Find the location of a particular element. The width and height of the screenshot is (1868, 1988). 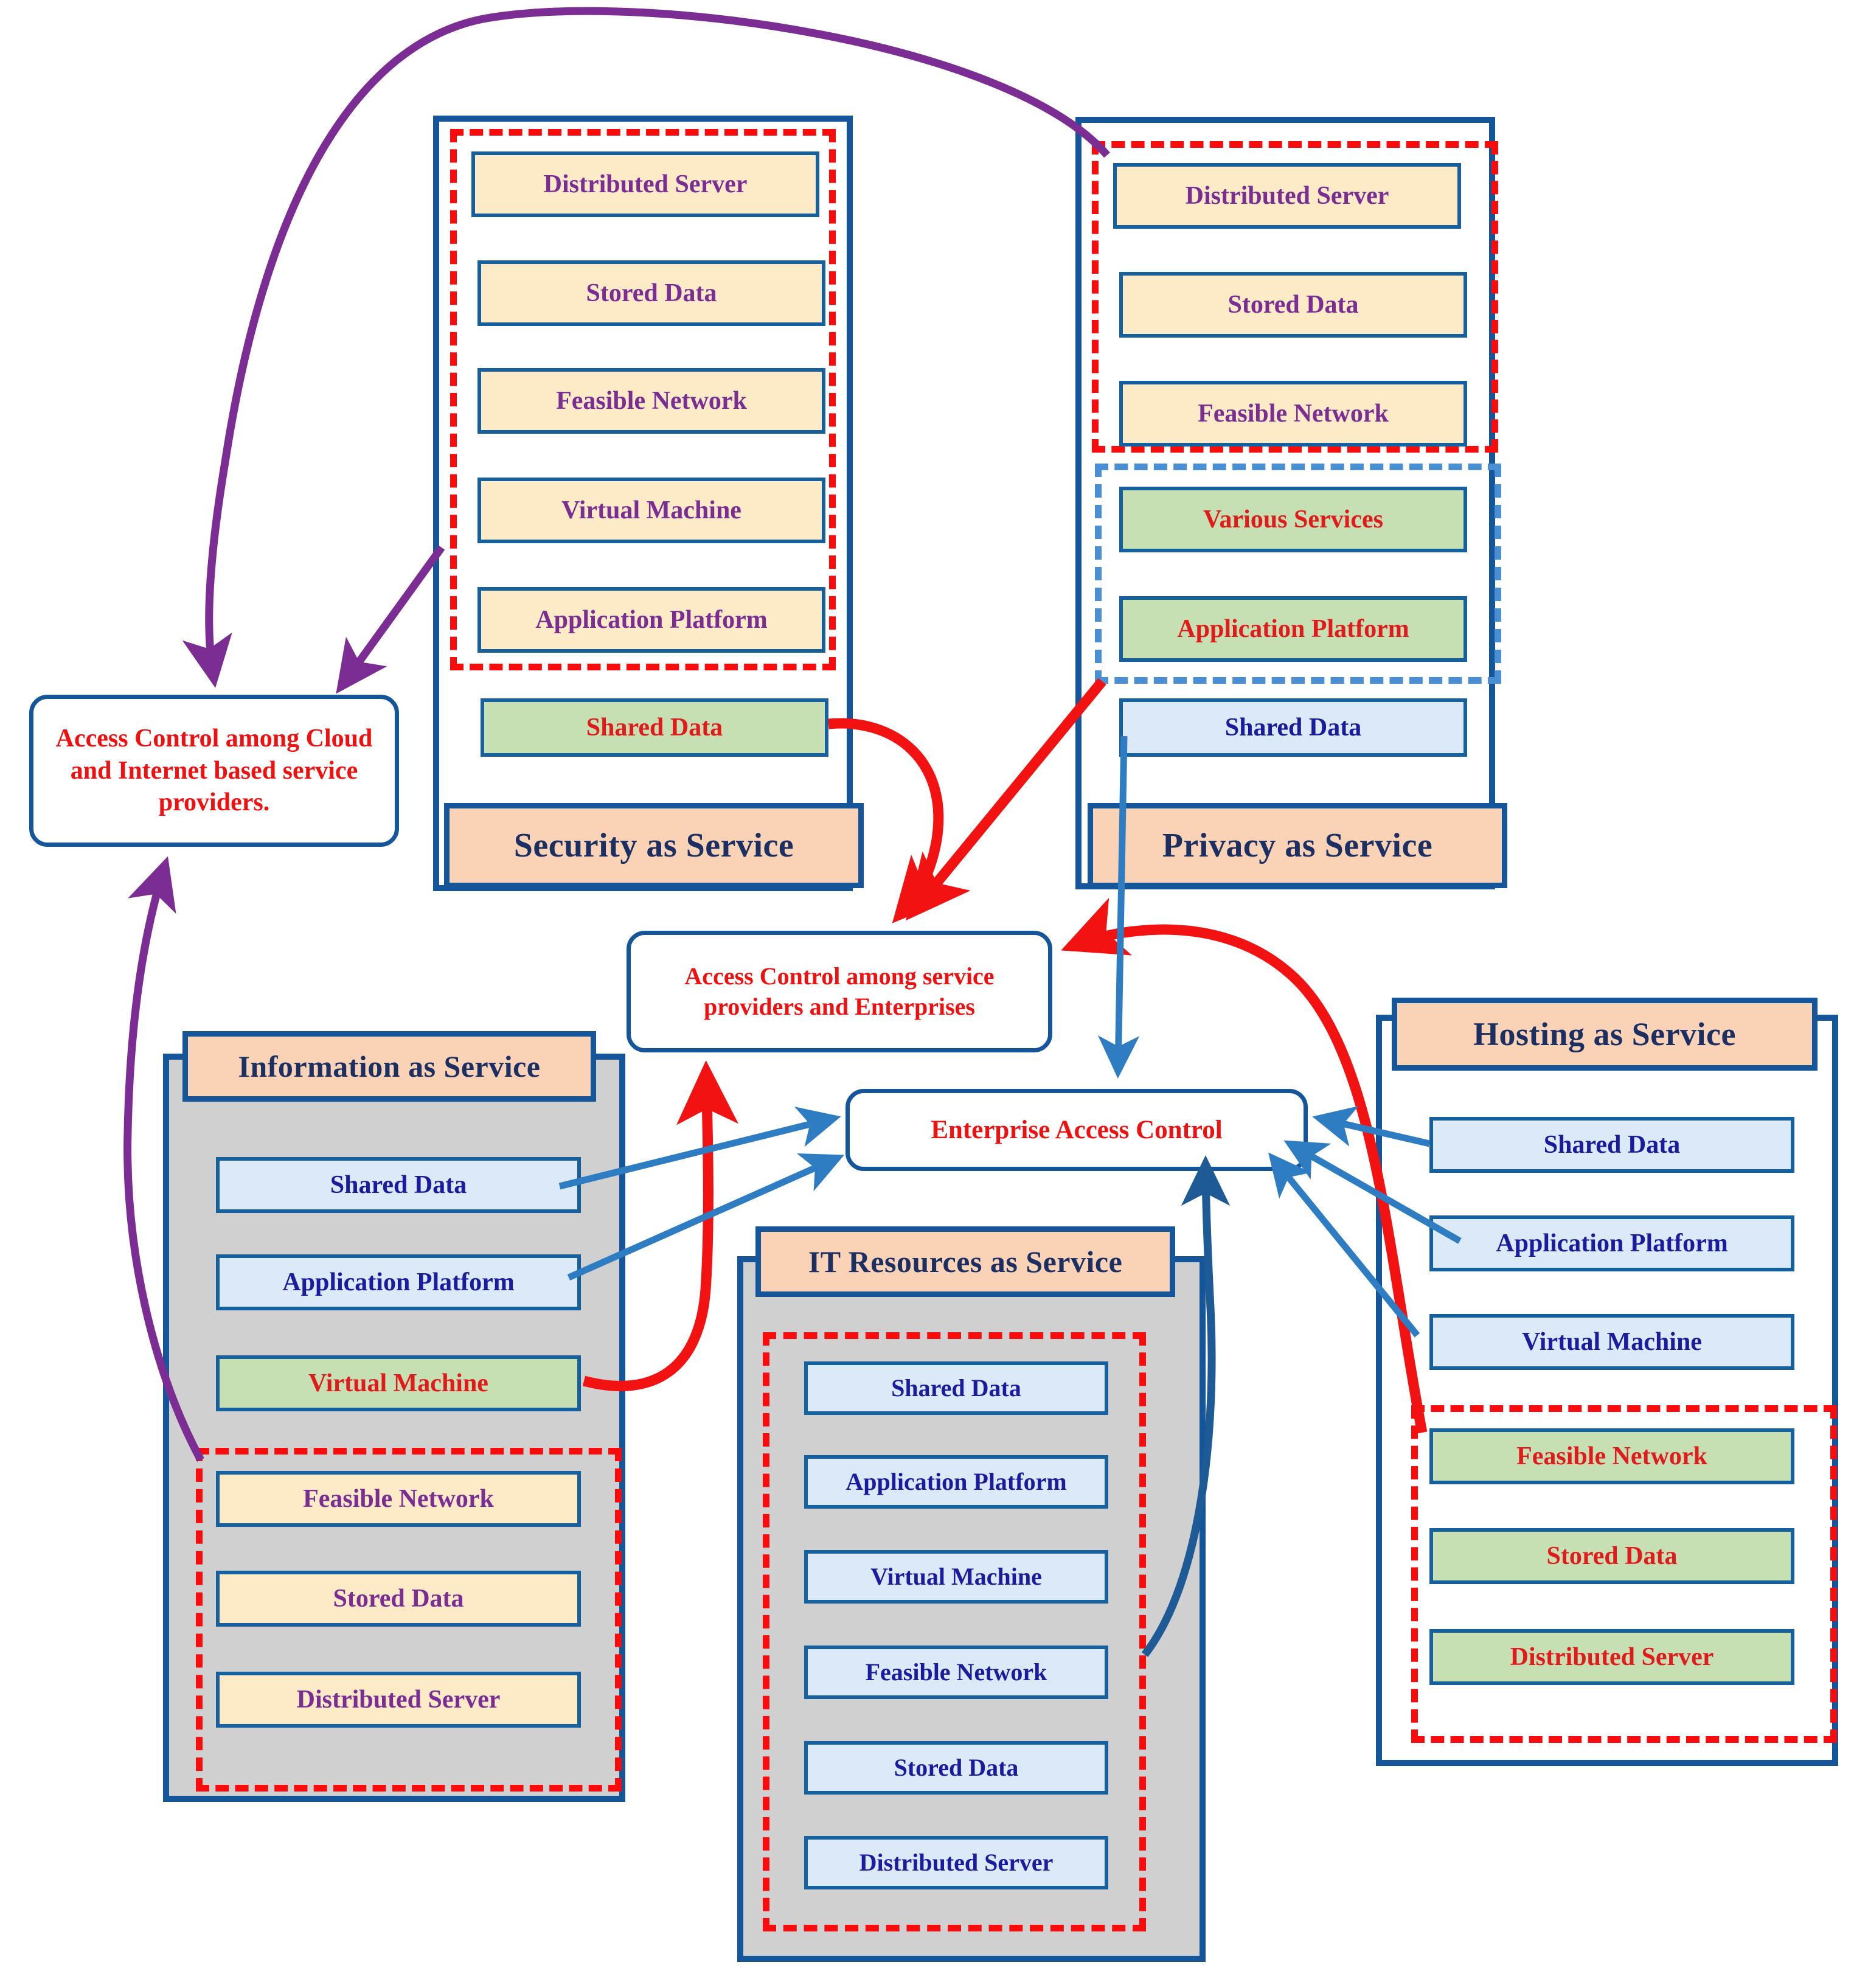

it-resources-row-4: Stored Data is located at coordinates (956, 1768).